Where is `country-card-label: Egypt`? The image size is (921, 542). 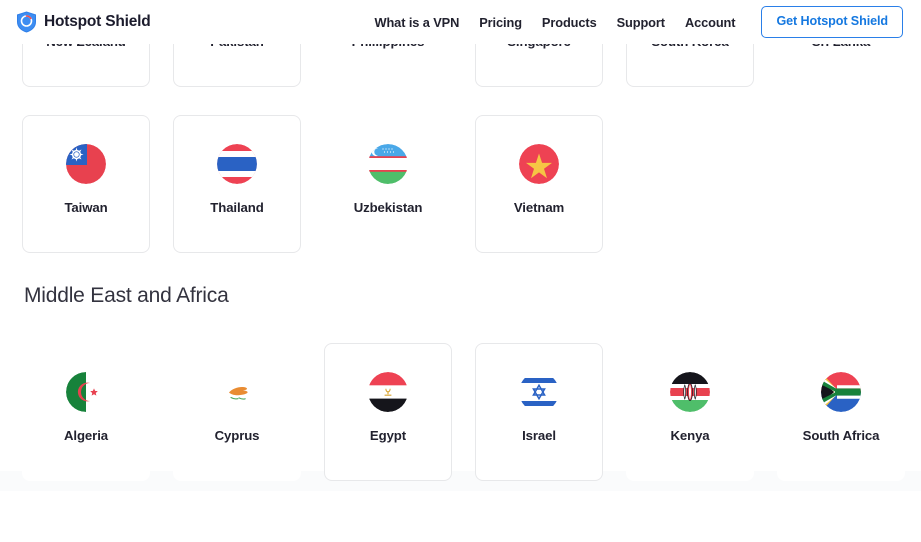
country-card-label: Egypt is located at coordinates (388, 435).